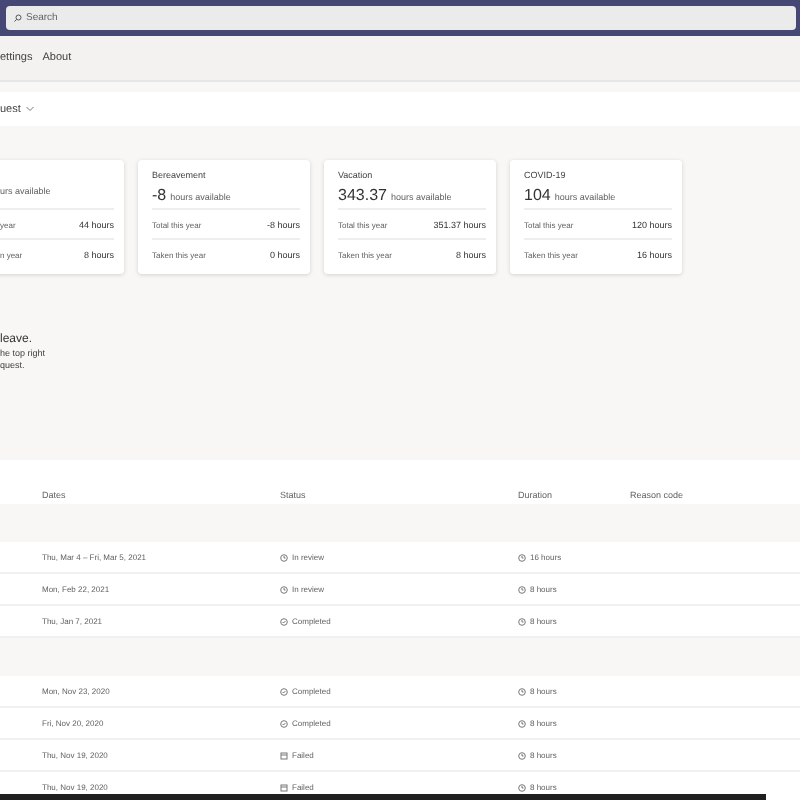 This screenshot has height=800, width=800. What do you see at coordinates (537, 195) in the screenshot?
I see `hours-number: 104` at bounding box center [537, 195].